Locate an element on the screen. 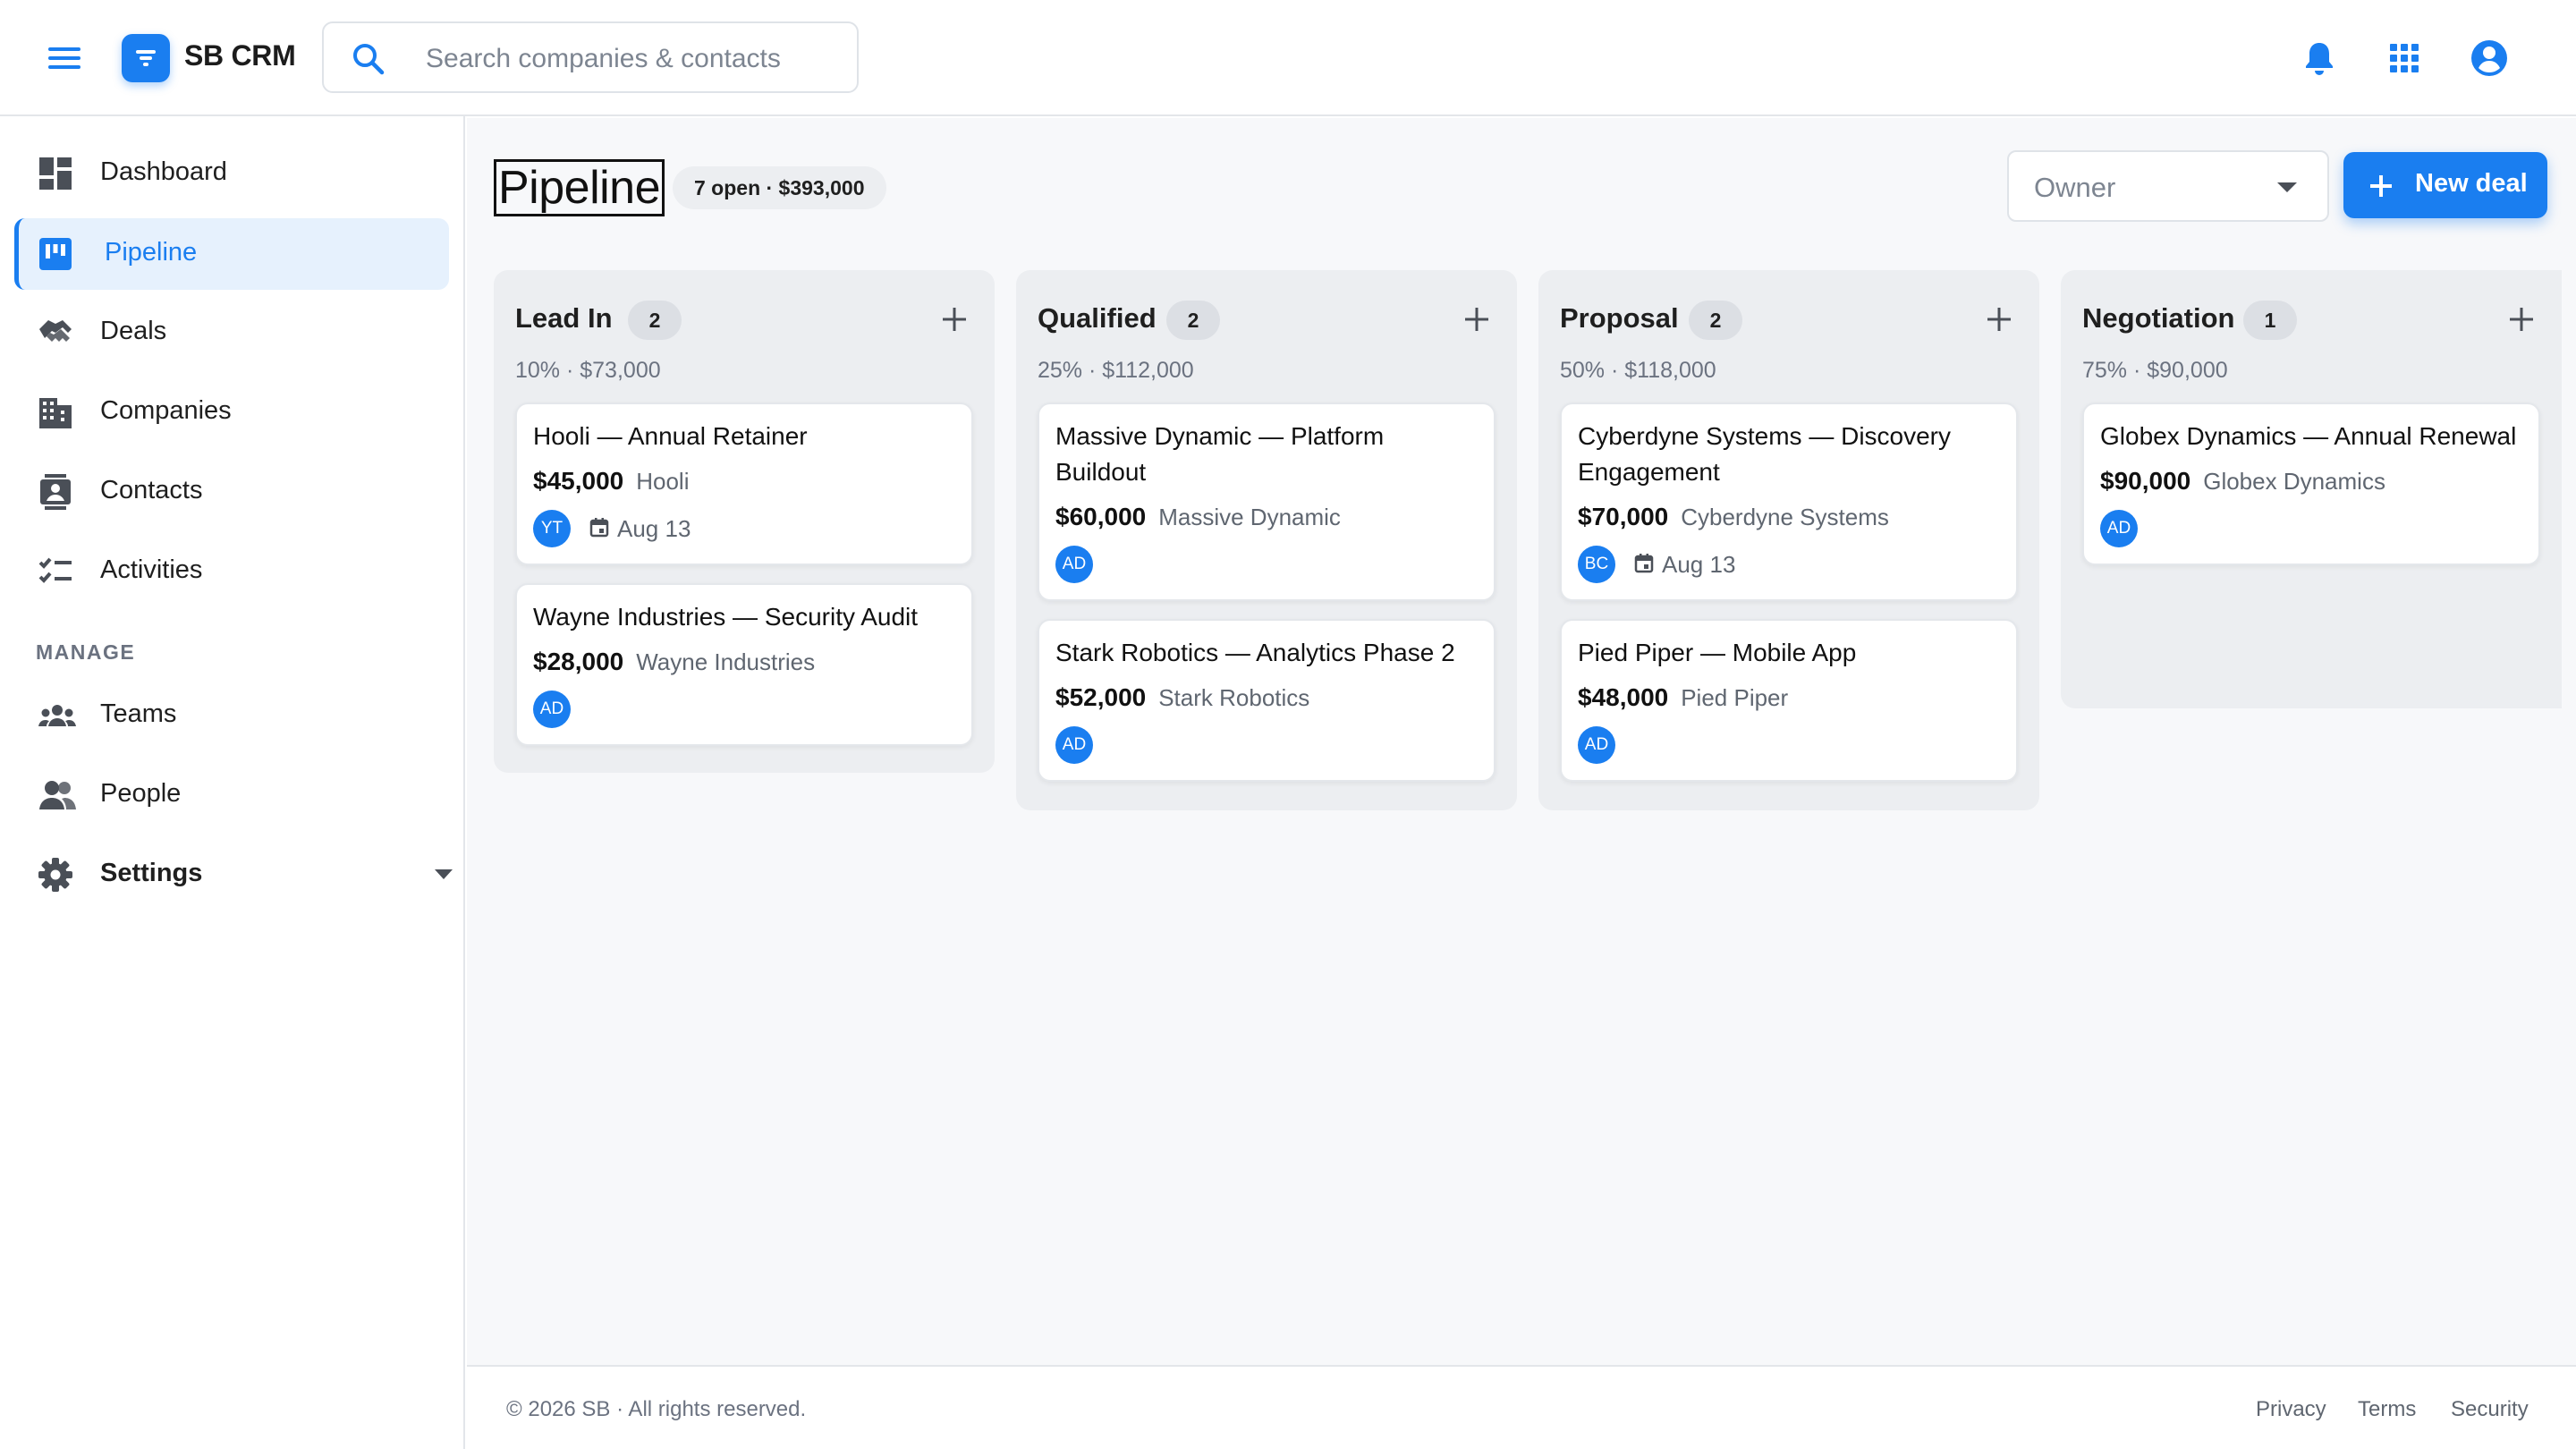 This screenshot has width=2576, height=1449. people-icon is located at coordinates (57, 795).